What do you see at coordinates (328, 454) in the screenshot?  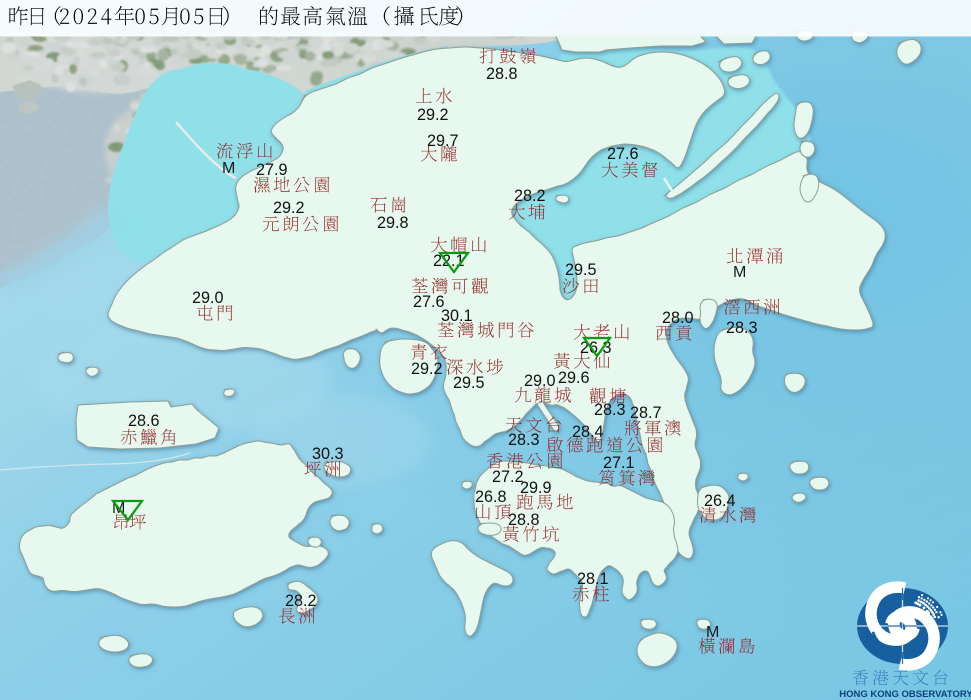 I see `svg-text: 30.3` at bounding box center [328, 454].